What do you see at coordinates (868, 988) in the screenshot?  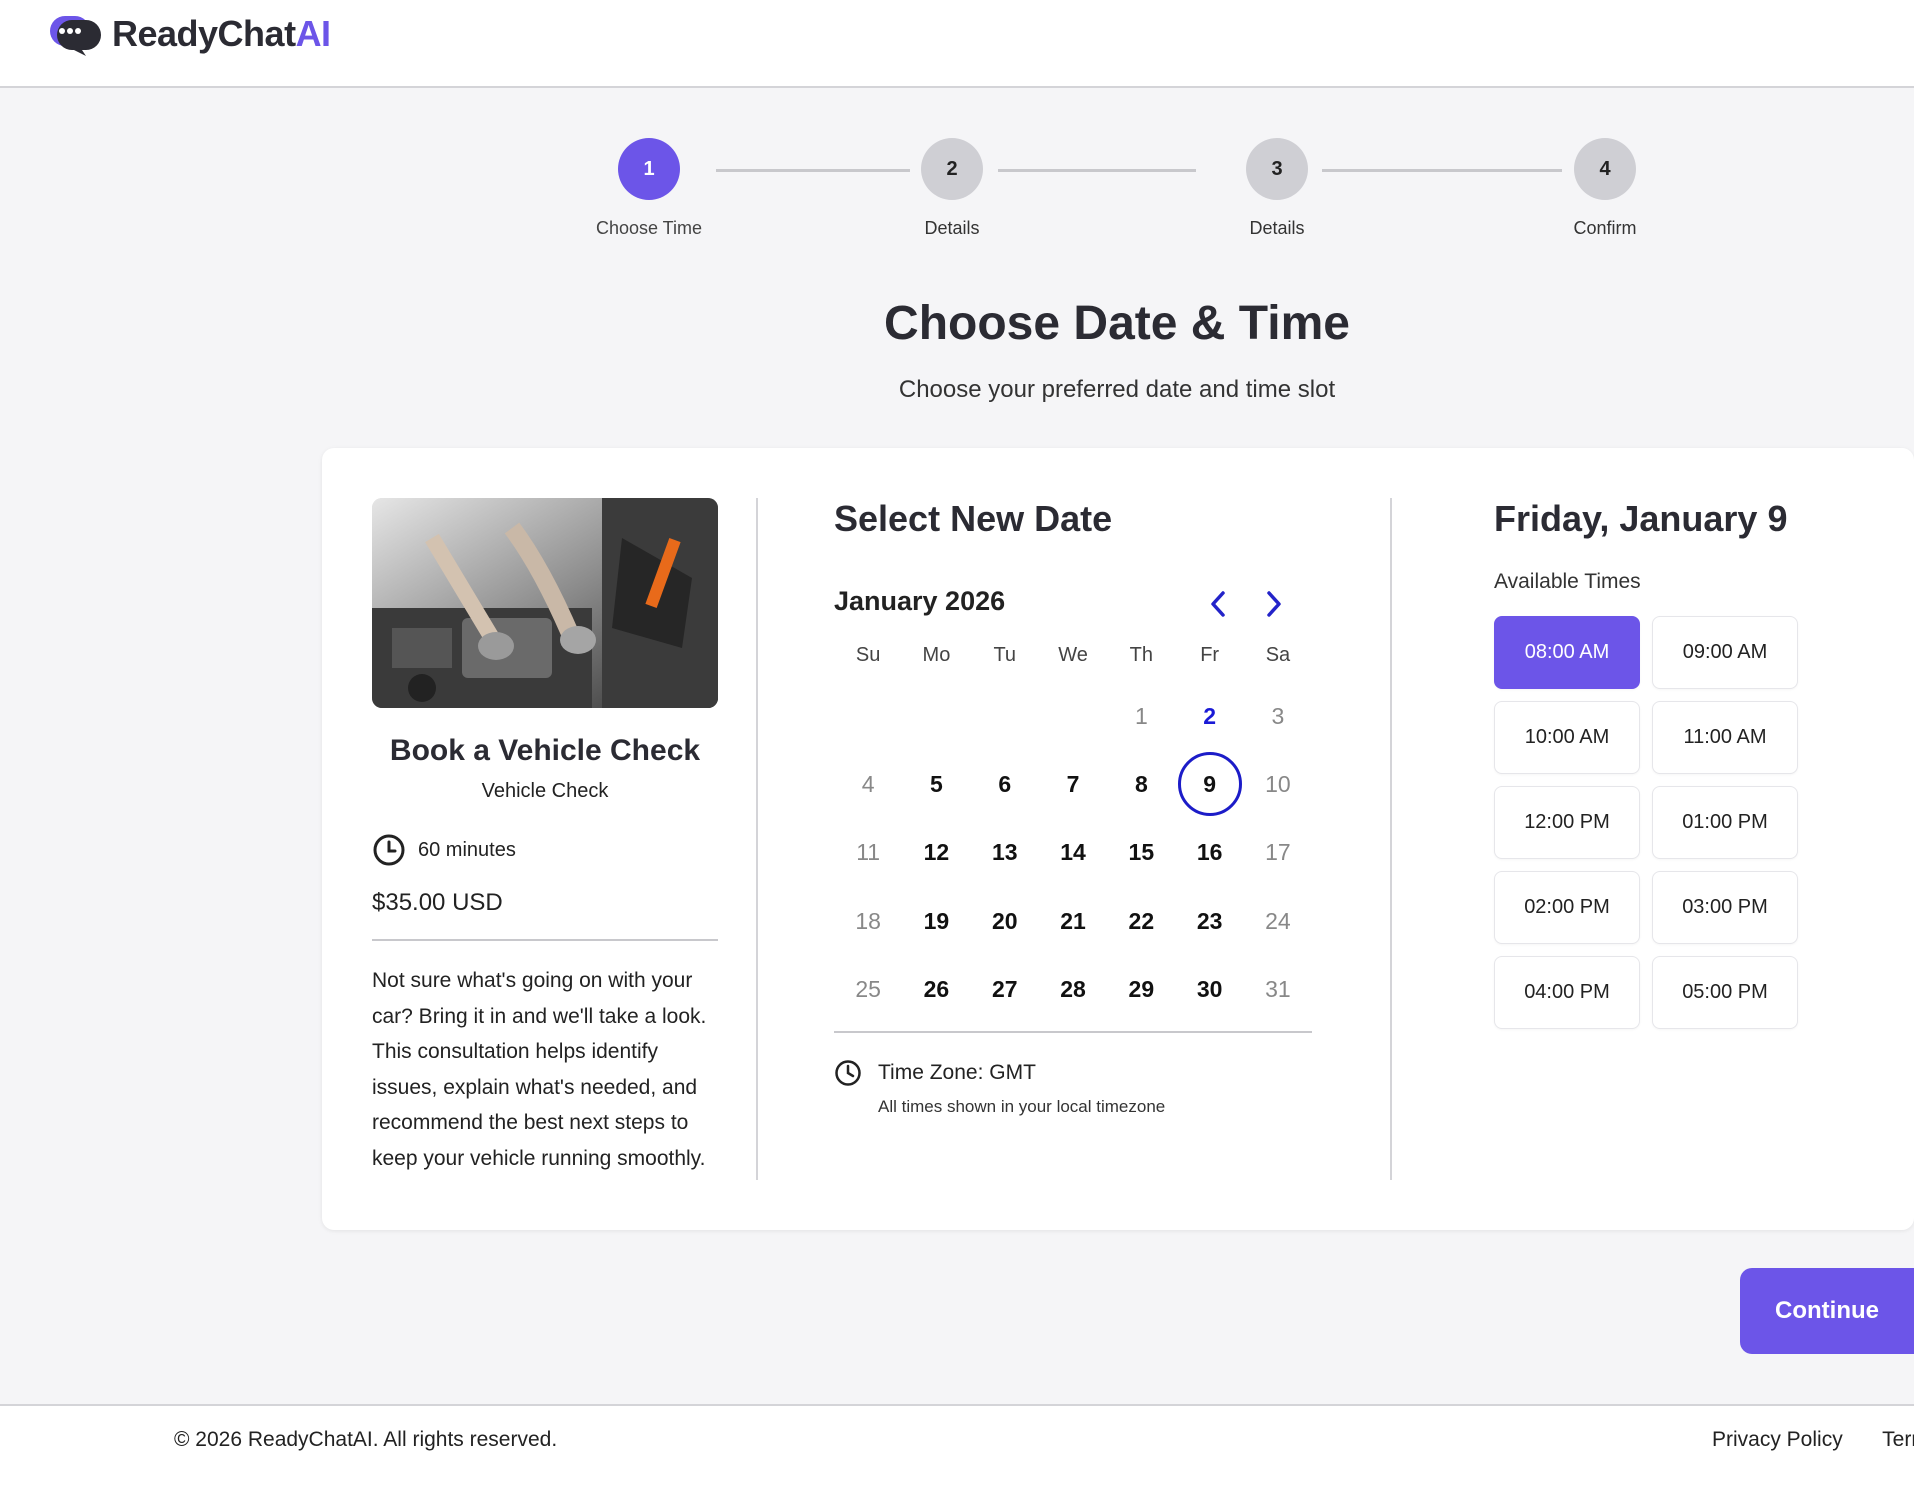 I see `calendar-day-25: 25` at bounding box center [868, 988].